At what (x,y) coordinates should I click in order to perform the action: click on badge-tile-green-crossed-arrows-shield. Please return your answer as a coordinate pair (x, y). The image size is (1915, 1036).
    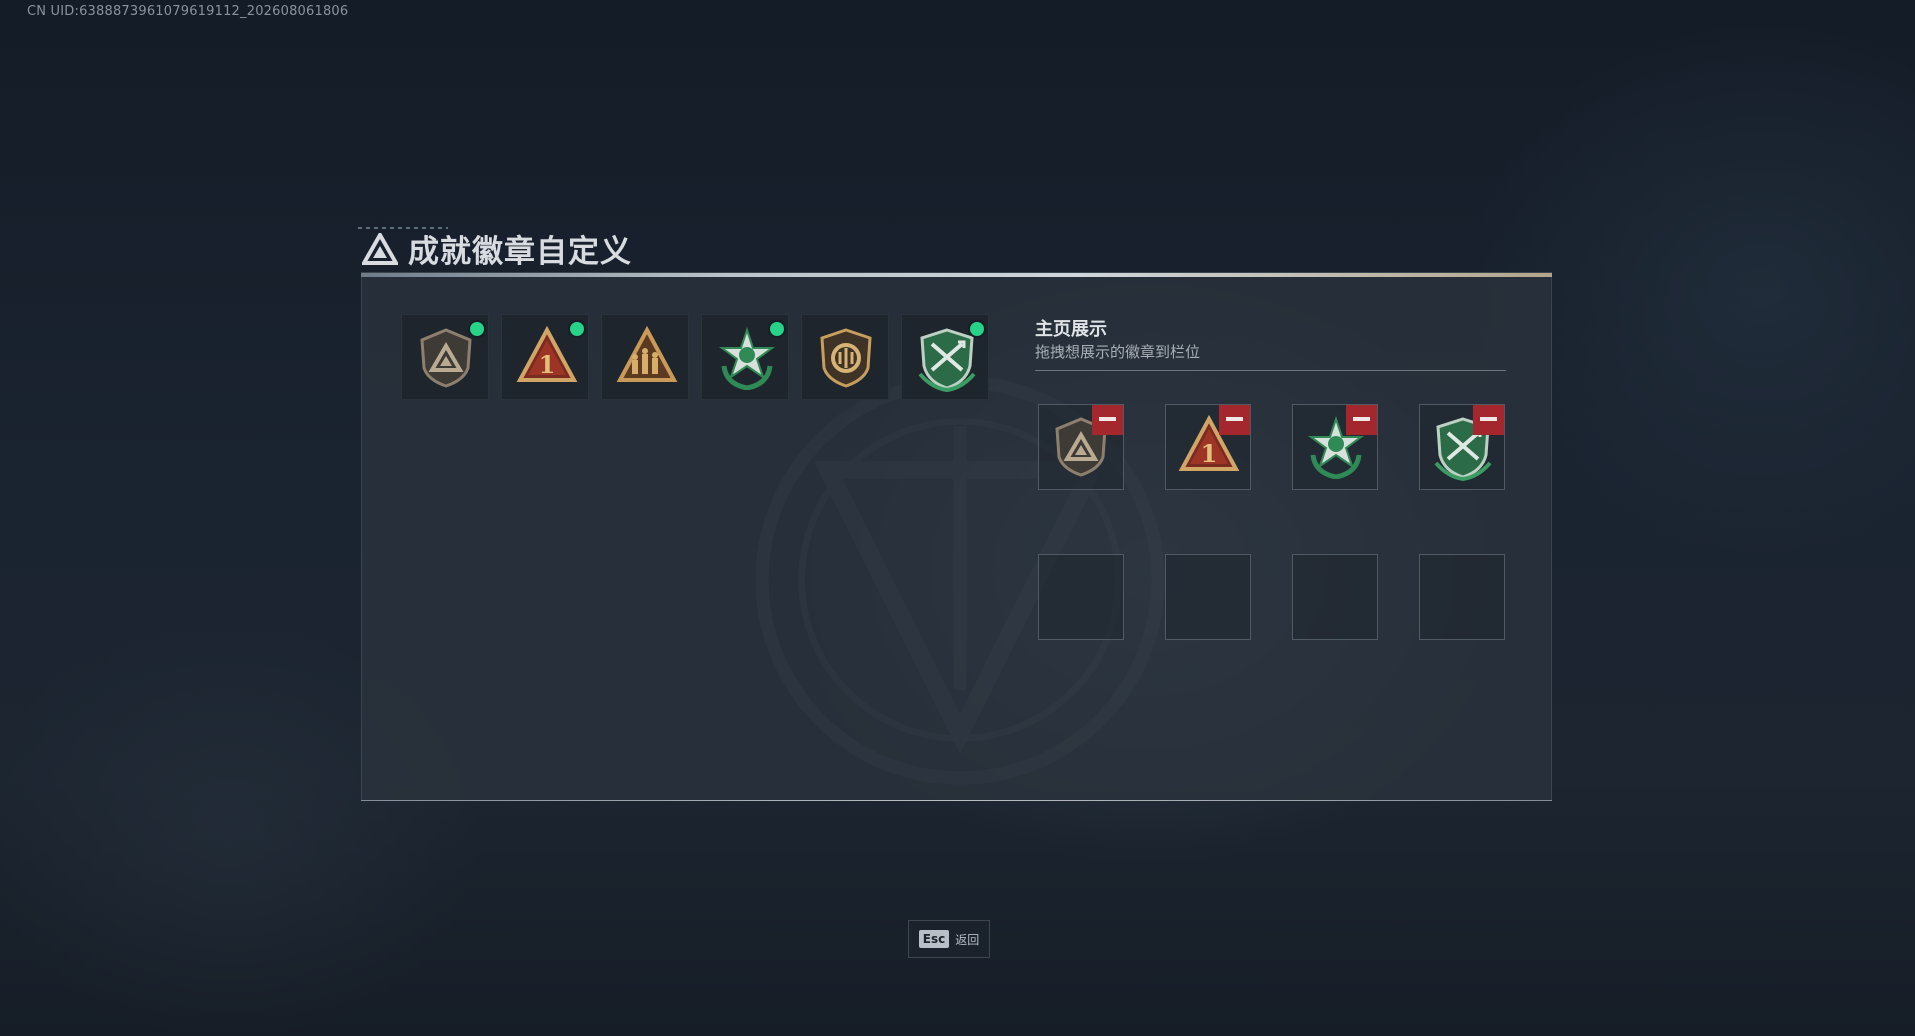
    Looking at the image, I should click on (945, 357).